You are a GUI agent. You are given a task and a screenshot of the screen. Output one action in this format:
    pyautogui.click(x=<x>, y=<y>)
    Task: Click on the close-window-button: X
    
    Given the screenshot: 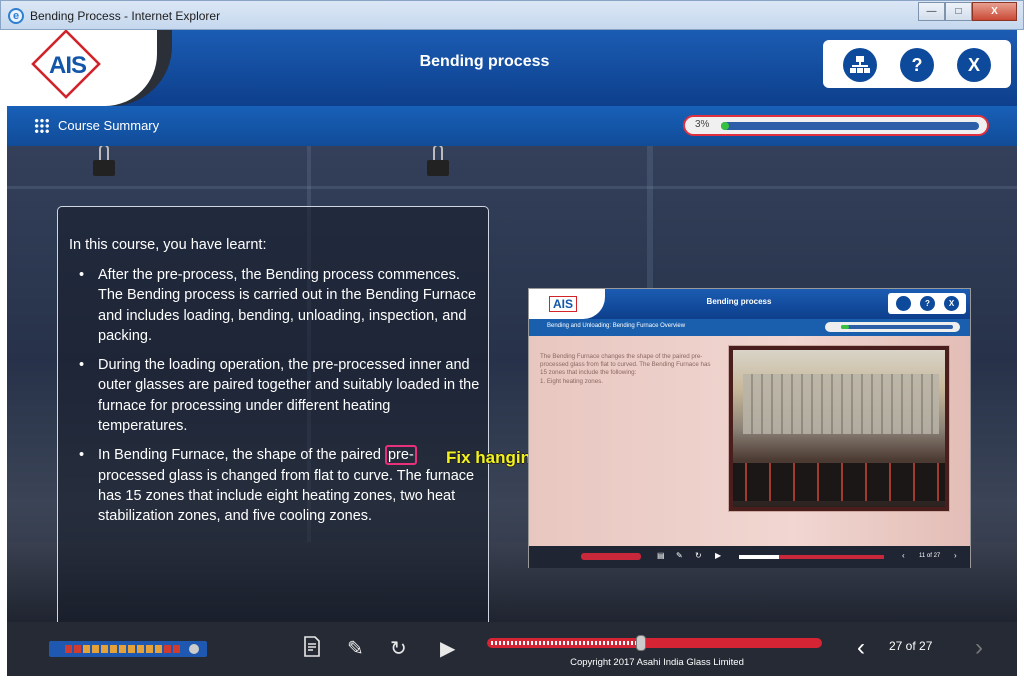 What is the action you would take?
    pyautogui.click(x=994, y=11)
    